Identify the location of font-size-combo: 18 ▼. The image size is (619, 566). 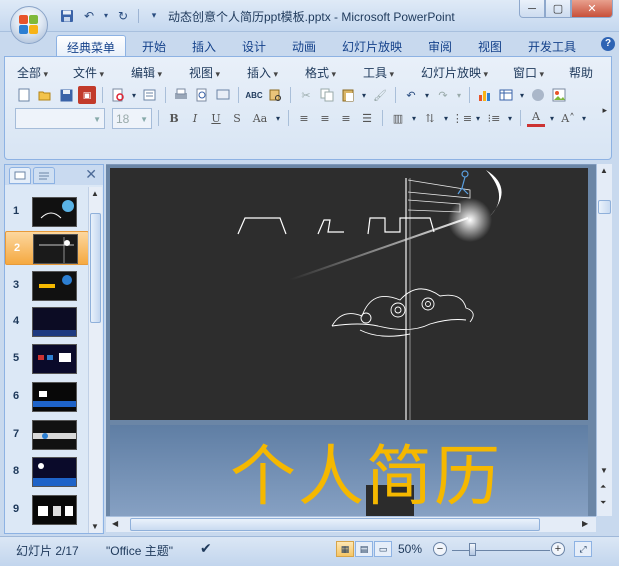
(132, 118).